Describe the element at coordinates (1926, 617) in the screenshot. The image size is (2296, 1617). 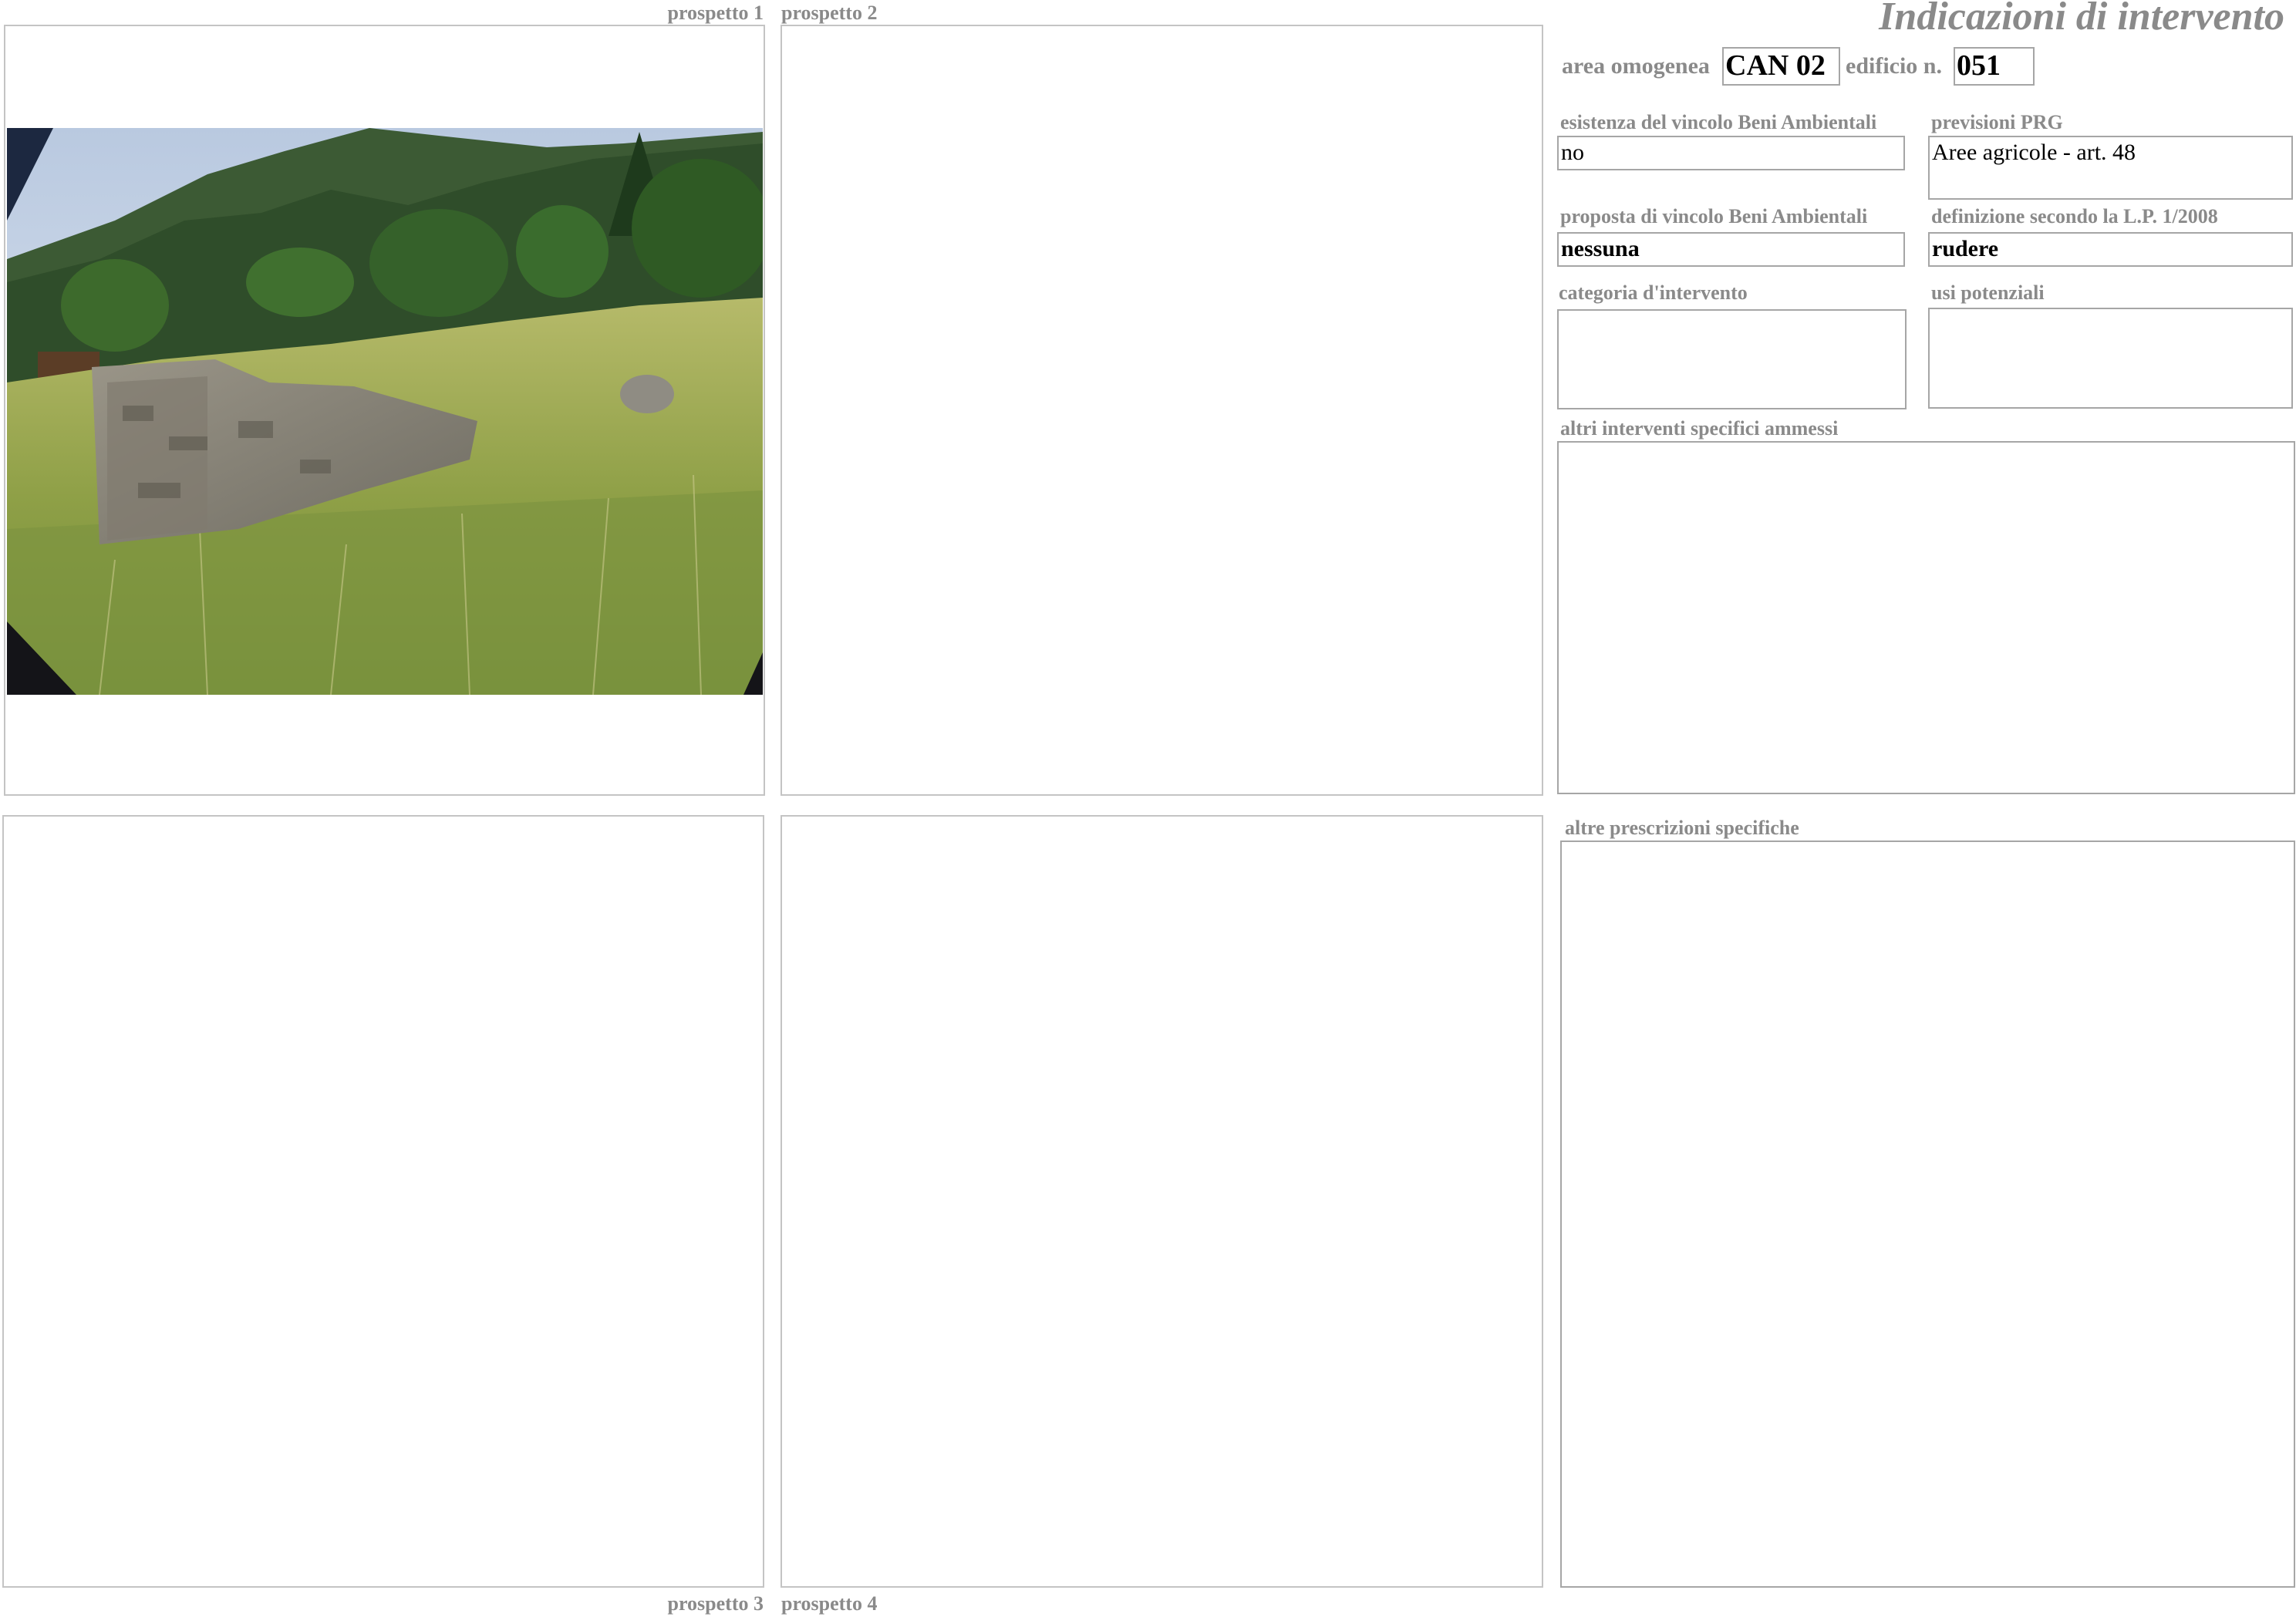
I see `altri-interventi-field` at that location.